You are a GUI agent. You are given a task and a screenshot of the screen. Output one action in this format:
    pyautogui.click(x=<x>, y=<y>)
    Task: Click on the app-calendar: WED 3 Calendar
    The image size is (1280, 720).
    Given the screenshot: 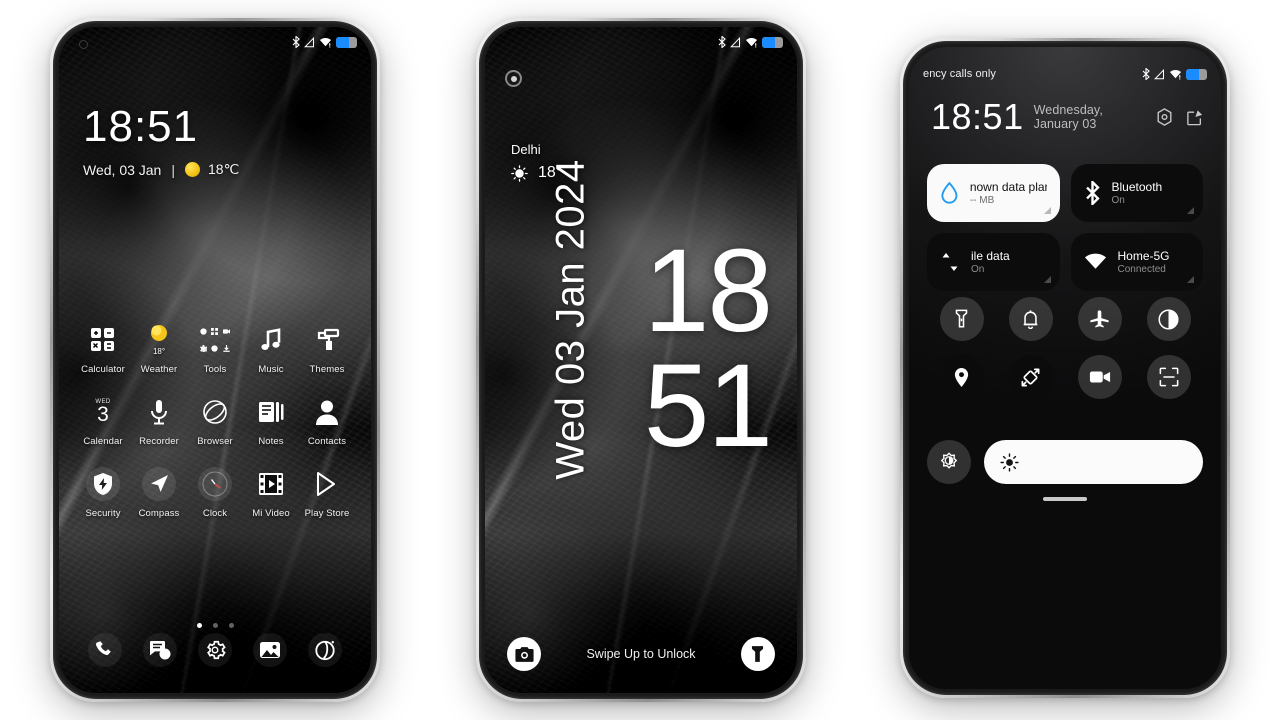 What is the action you would take?
    pyautogui.click(x=103, y=421)
    